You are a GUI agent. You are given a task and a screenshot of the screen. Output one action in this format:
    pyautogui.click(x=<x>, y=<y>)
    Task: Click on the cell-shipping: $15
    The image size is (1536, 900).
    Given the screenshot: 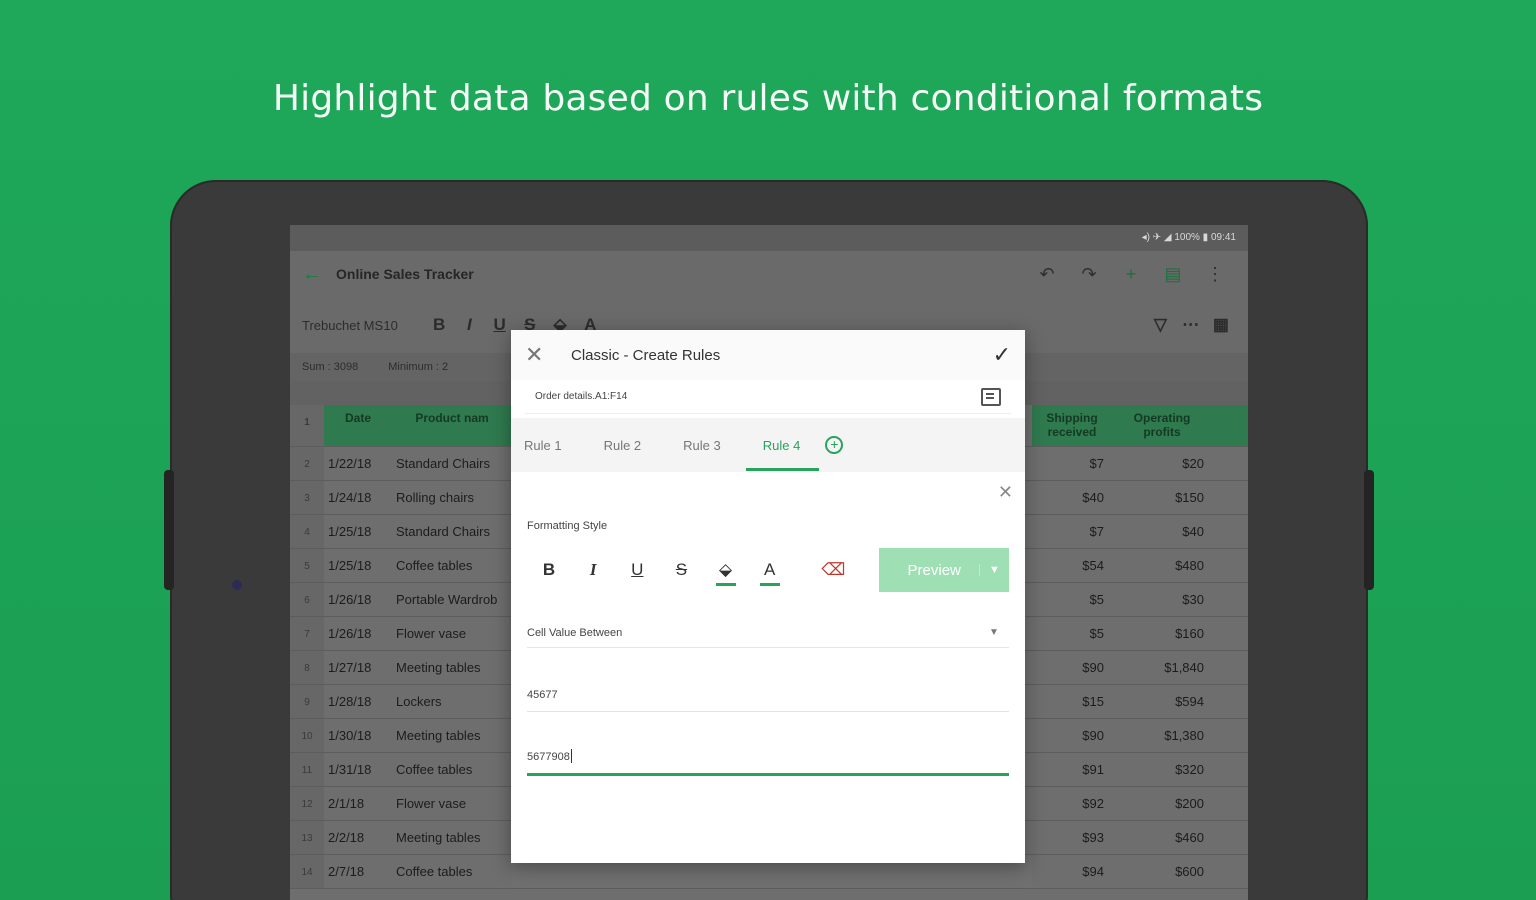 What is the action you would take?
    pyautogui.click(x=1072, y=701)
    